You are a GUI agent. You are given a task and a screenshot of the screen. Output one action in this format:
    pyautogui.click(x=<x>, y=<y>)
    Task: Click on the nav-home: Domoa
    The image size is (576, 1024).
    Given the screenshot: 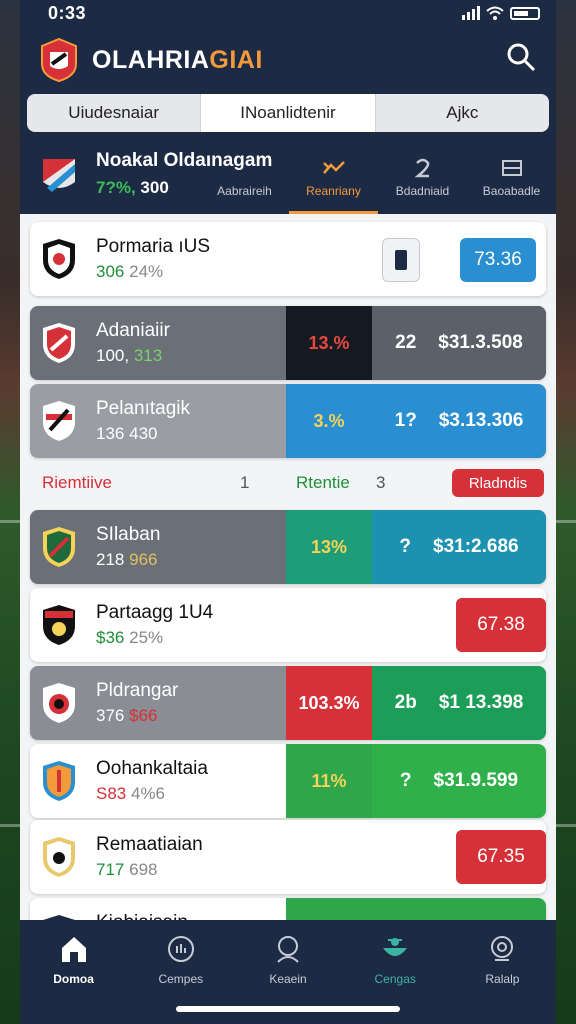 What is the action you would take?
    pyautogui.click(x=73, y=966)
    